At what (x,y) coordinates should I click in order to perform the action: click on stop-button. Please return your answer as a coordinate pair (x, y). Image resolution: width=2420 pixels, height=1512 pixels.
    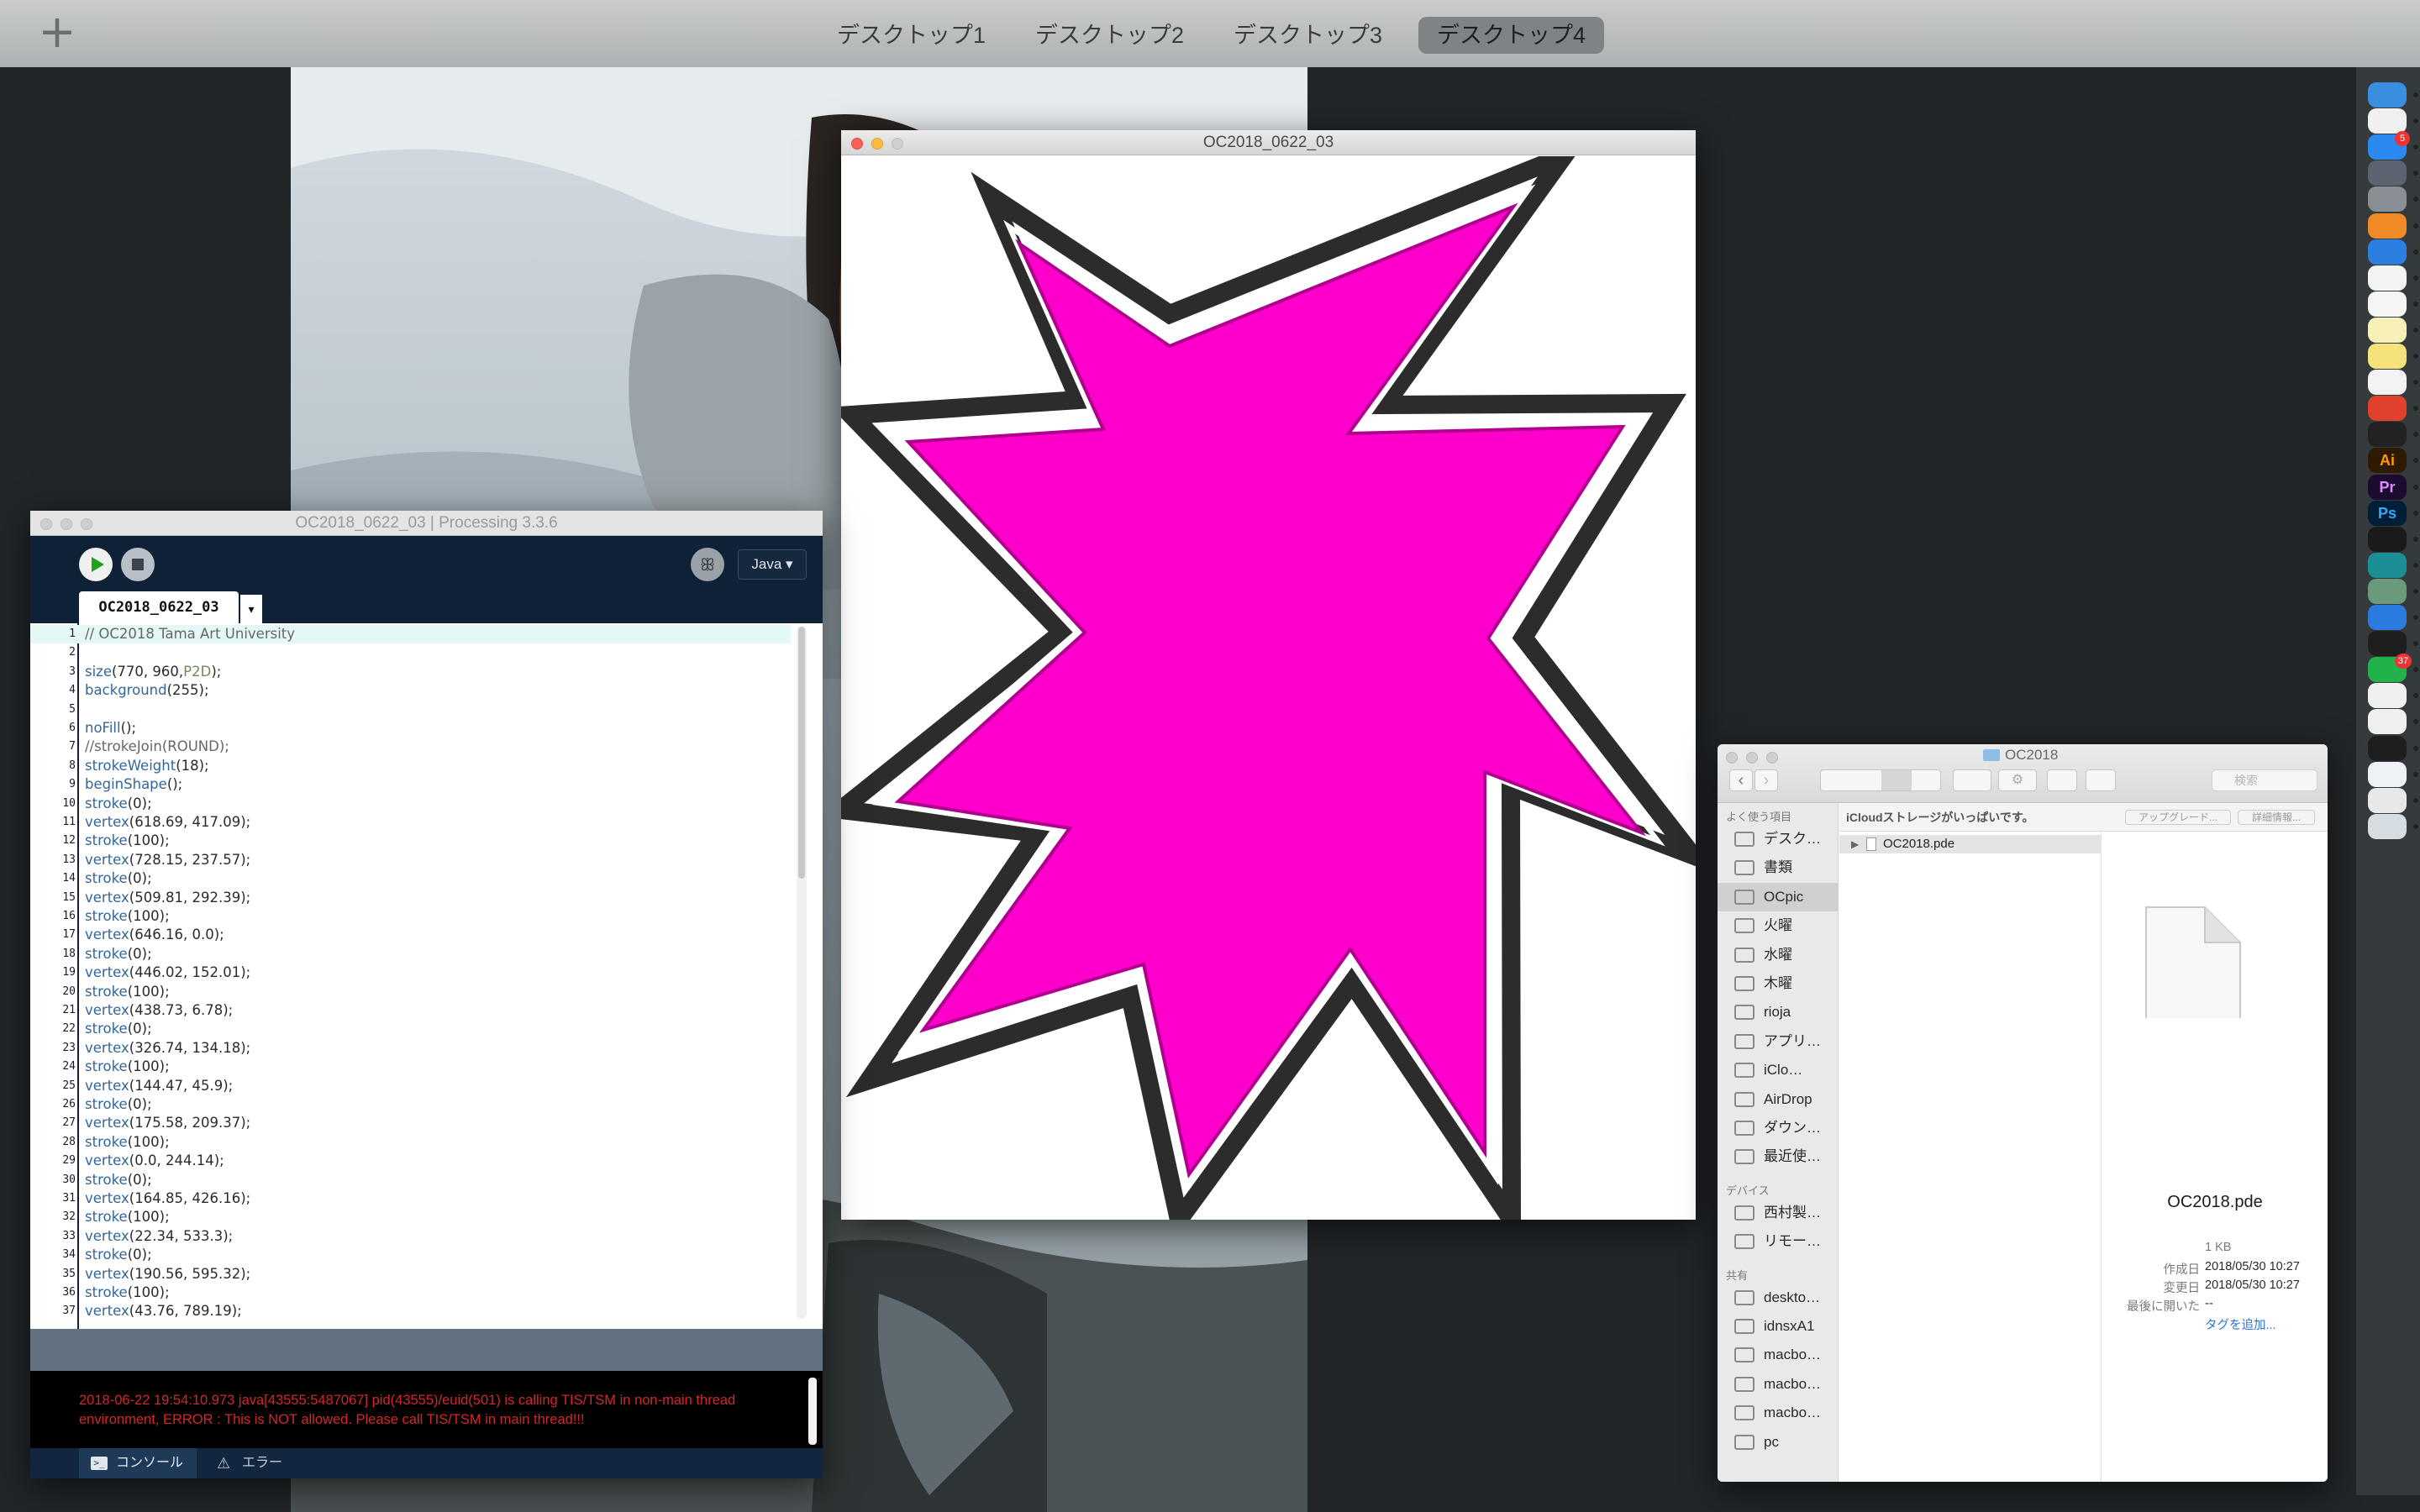
    Looking at the image, I should click on (138, 564).